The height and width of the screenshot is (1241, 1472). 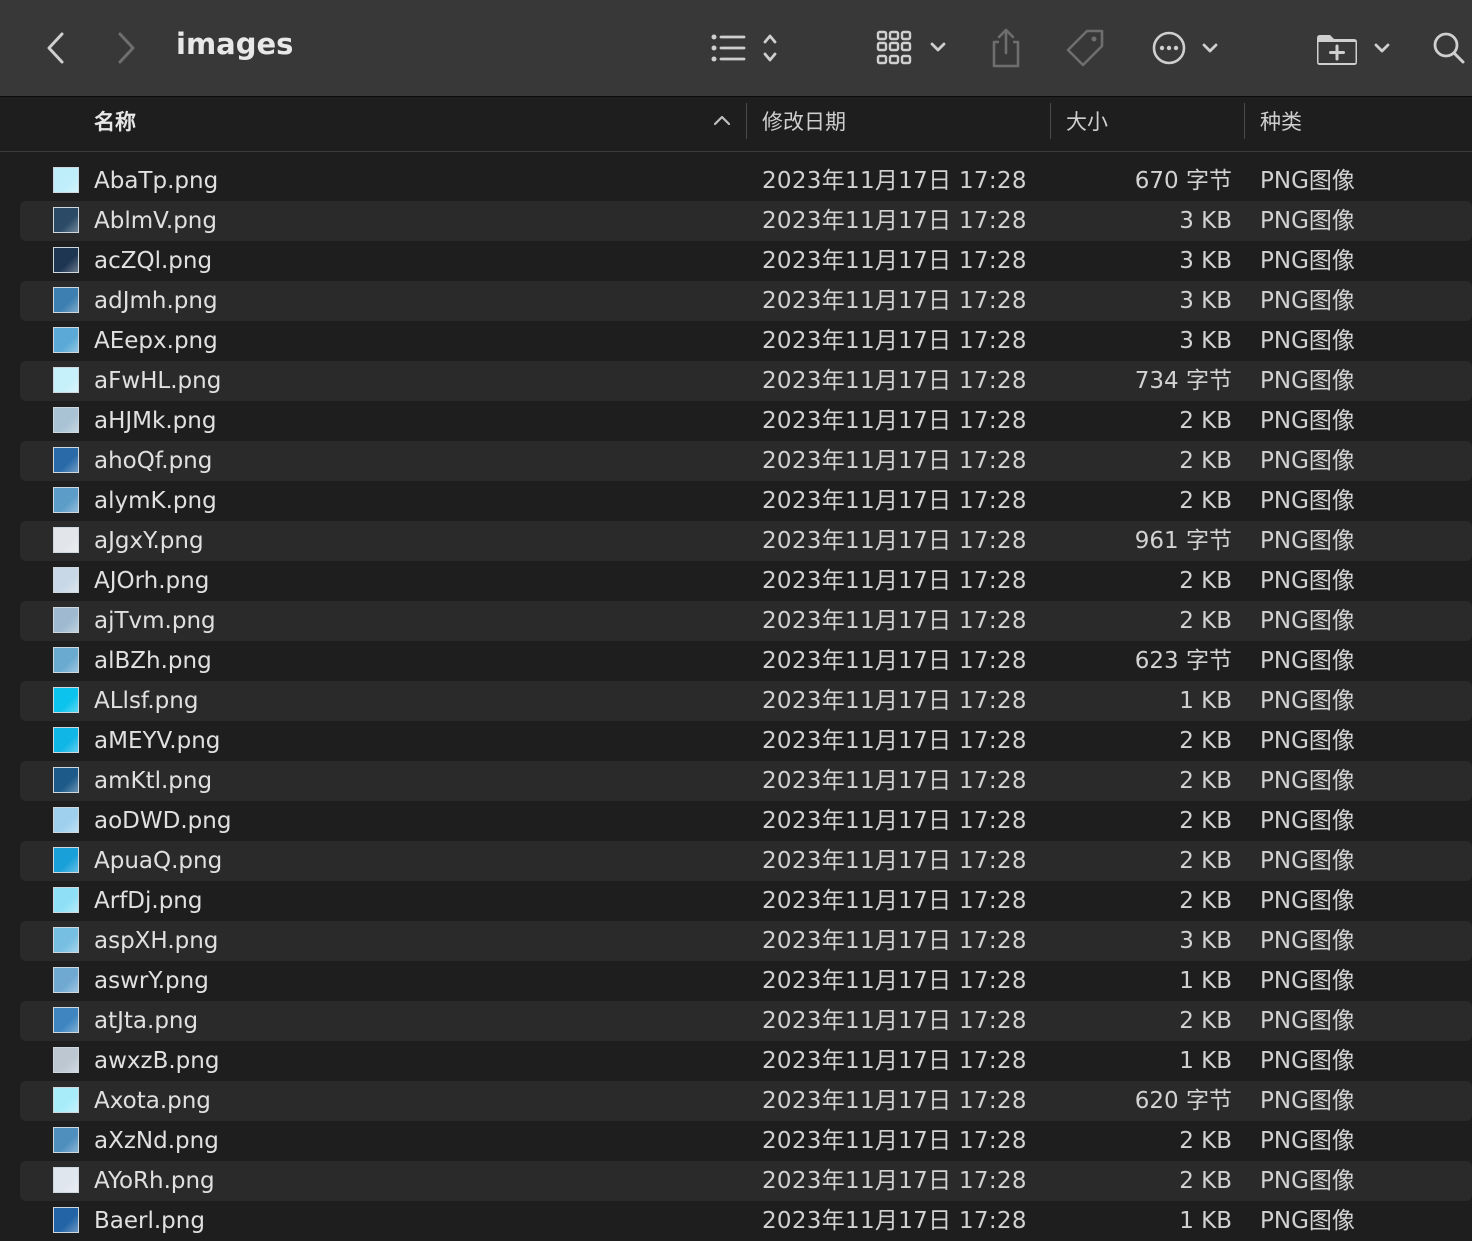 I want to click on file-row: aJgxY.png 2023年11月17日 17:28 961 字节 PNG图像, so click(x=746, y=541).